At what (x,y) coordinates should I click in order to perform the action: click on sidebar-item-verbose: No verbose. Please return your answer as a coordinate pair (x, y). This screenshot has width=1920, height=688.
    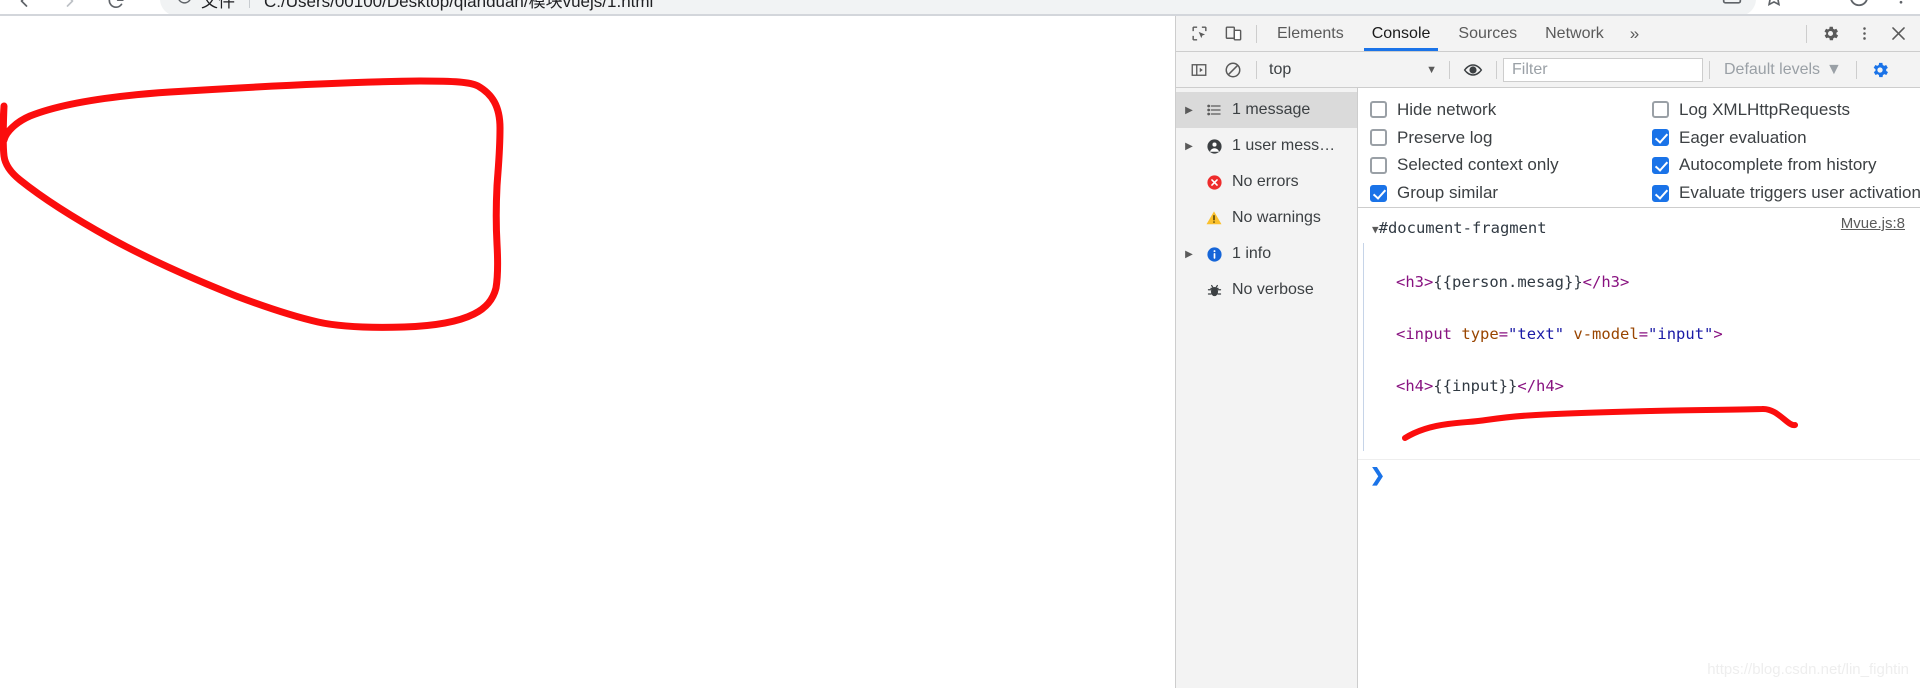
    Looking at the image, I should click on (1266, 290).